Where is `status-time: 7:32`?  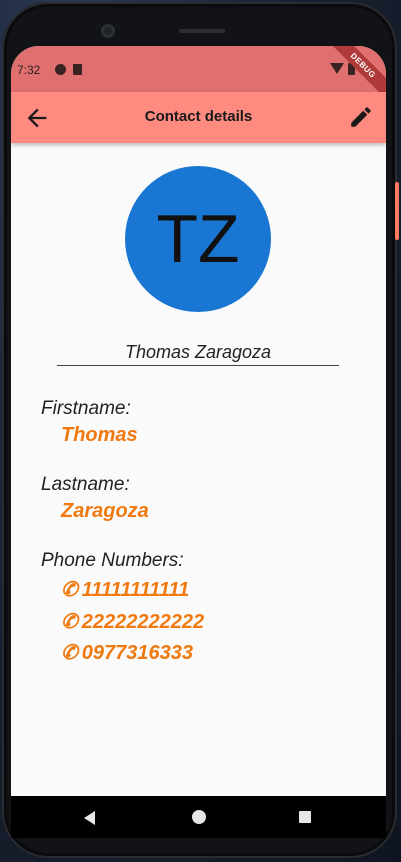 status-time: 7:32 is located at coordinates (29, 70).